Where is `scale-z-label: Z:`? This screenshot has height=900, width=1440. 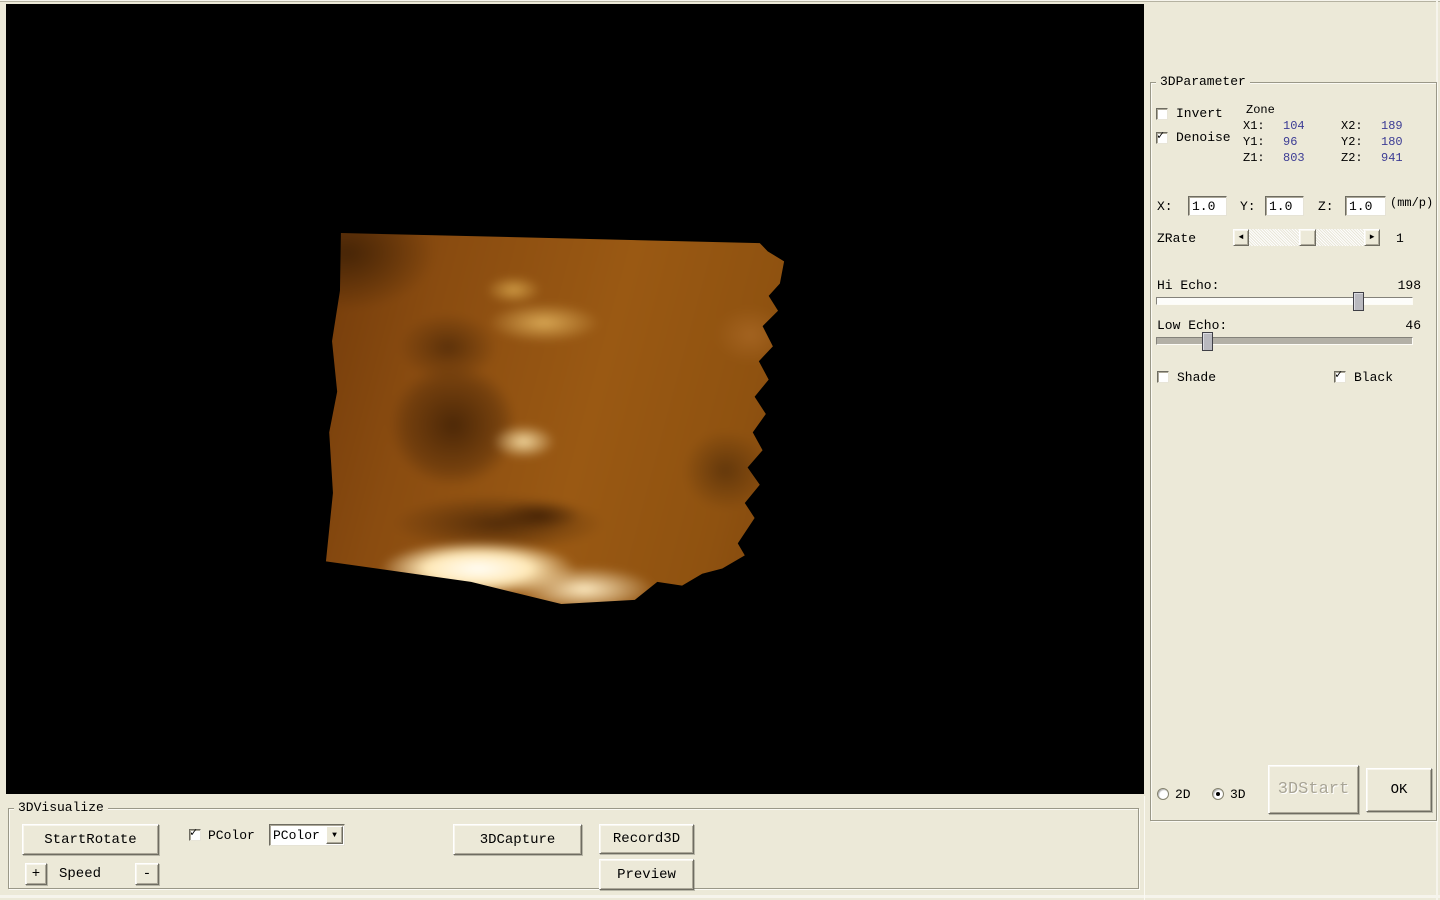
scale-z-label: Z: is located at coordinates (1326, 206).